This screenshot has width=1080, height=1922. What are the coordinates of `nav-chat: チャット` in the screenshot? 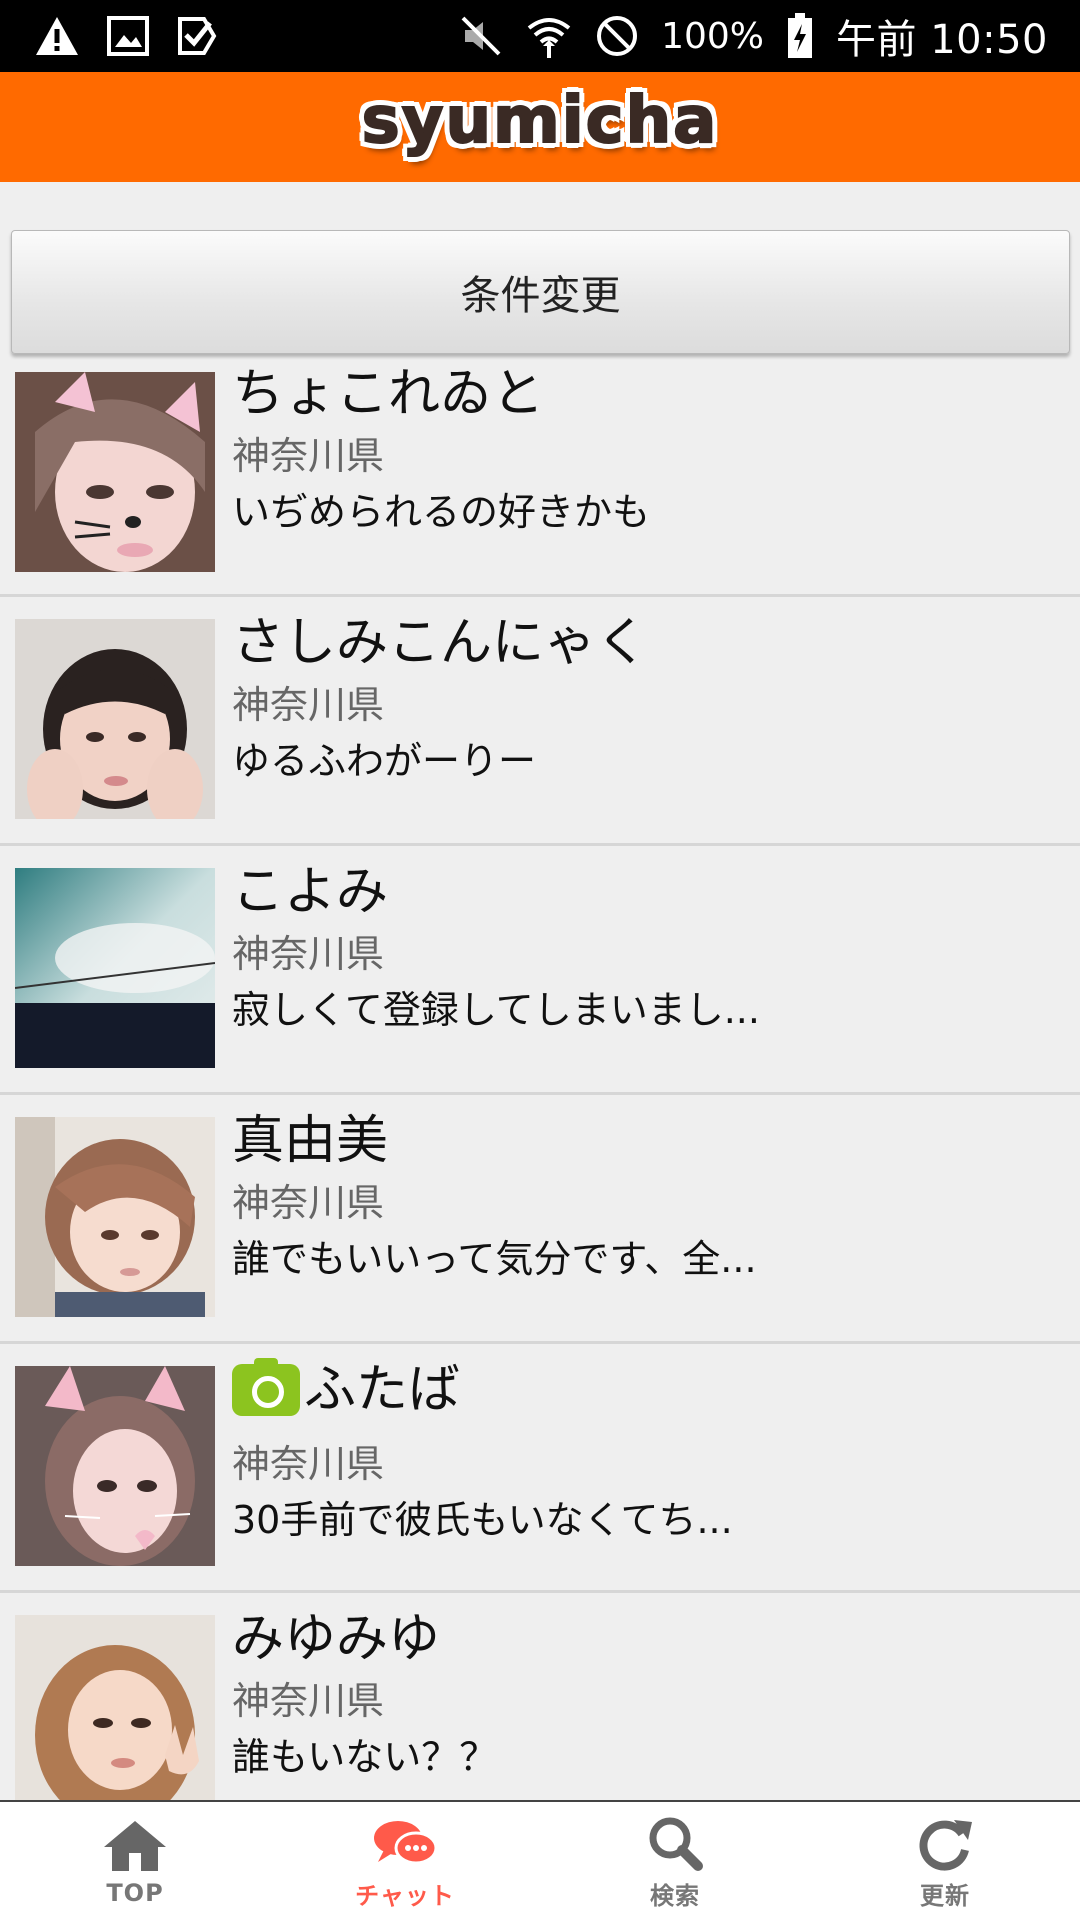 It's located at (405, 1862).